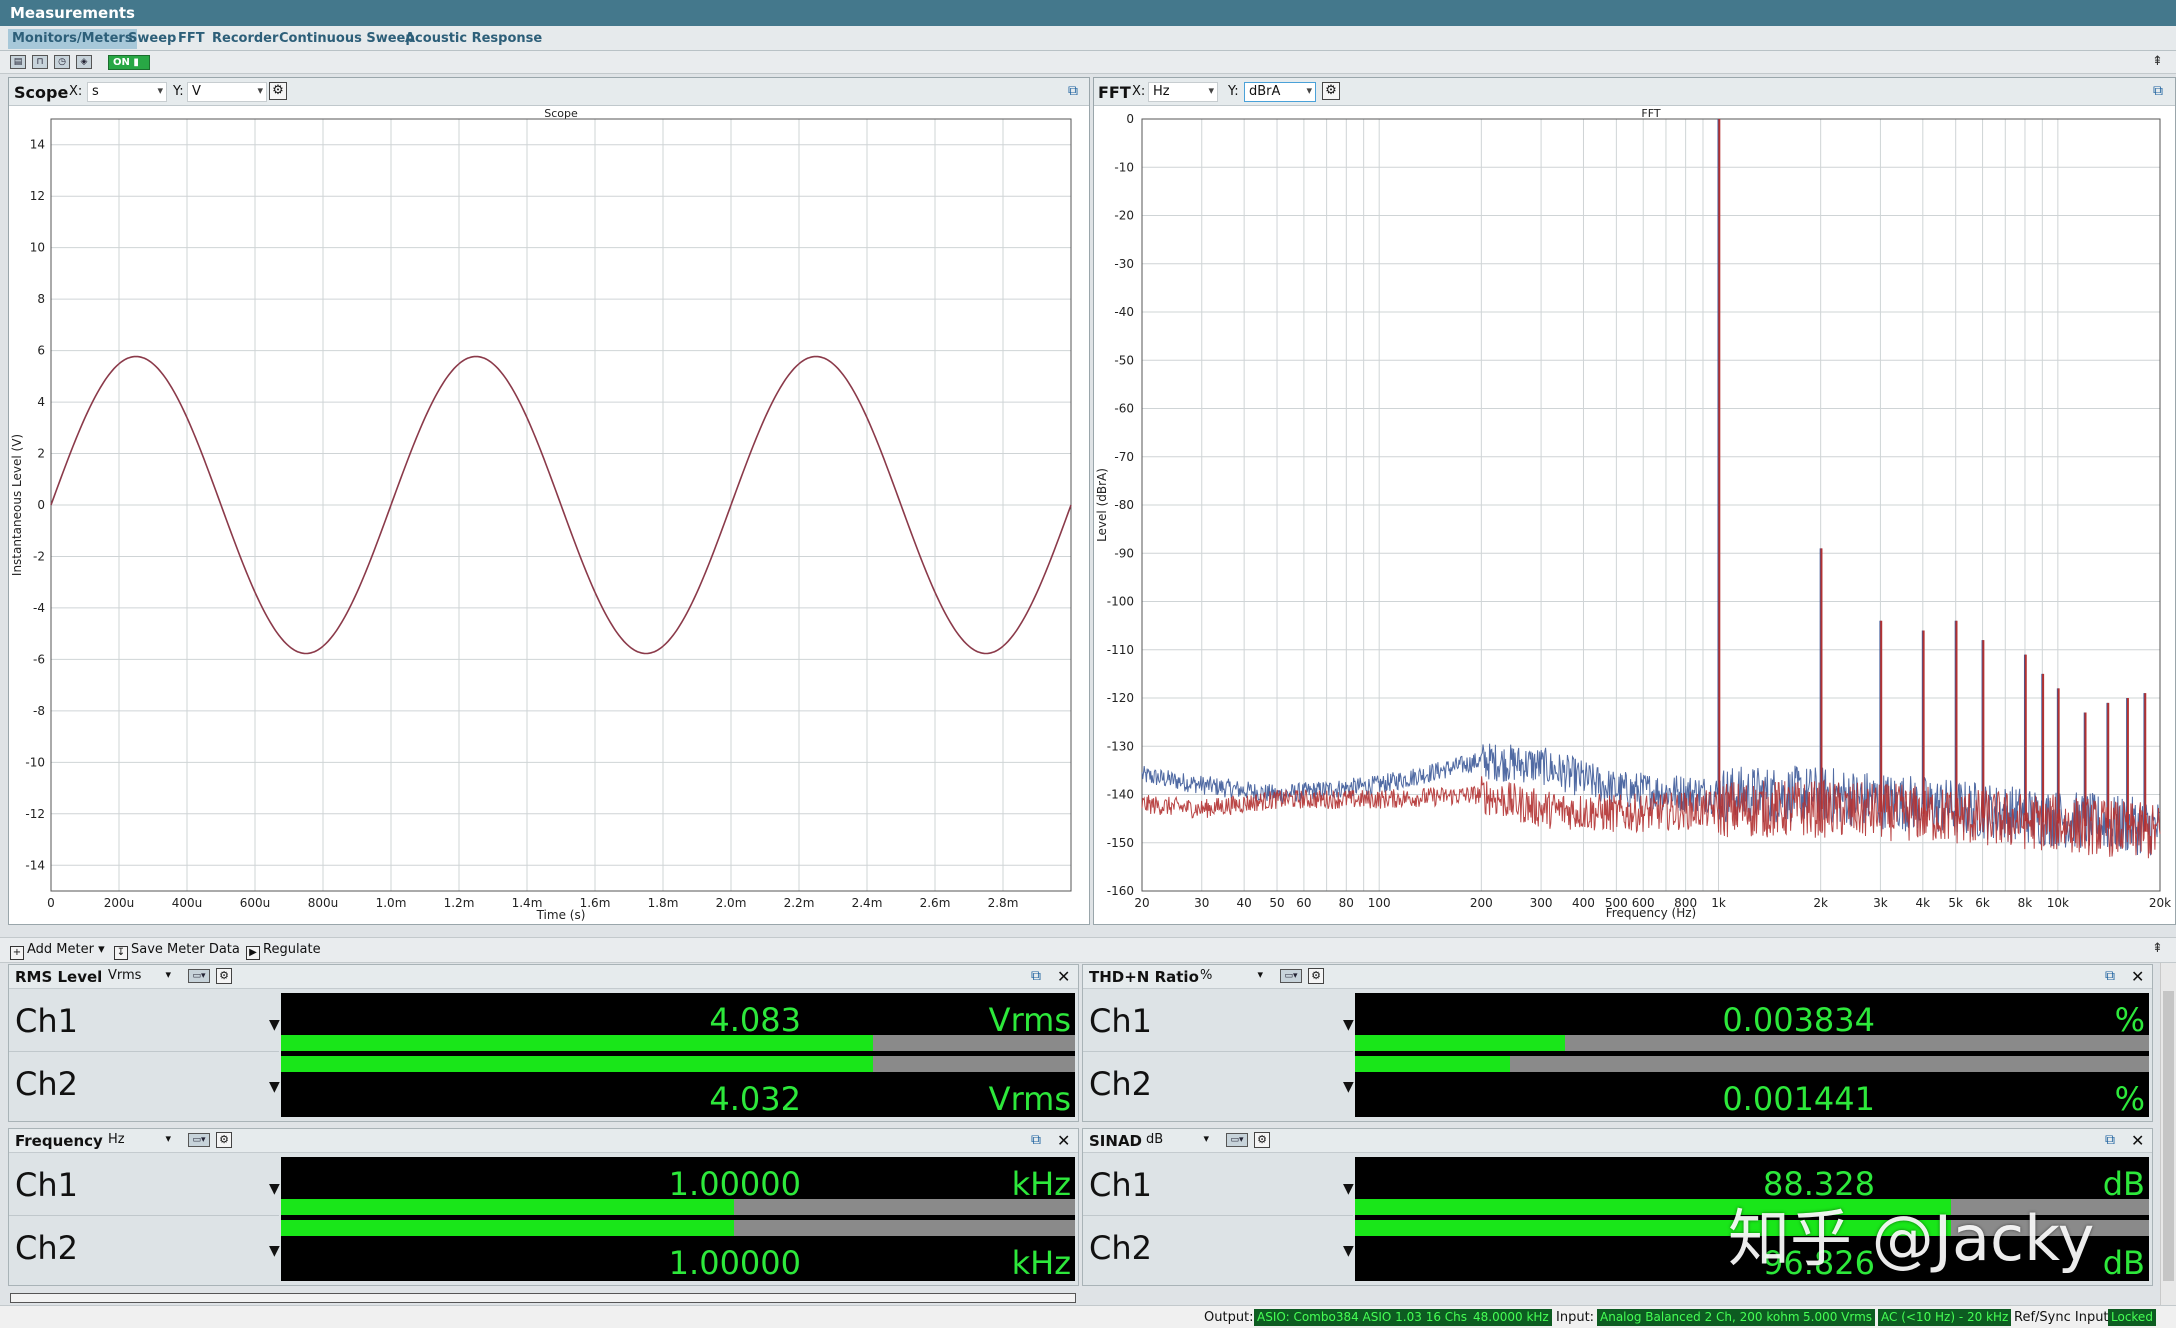 Image resolution: width=2176 pixels, height=1328 pixels. What do you see at coordinates (1362, 1317) in the screenshot?
I see `output-device-badge: ASIO: Combo384 ASIO 1.03 16 Chs` at bounding box center [1362, 1317].